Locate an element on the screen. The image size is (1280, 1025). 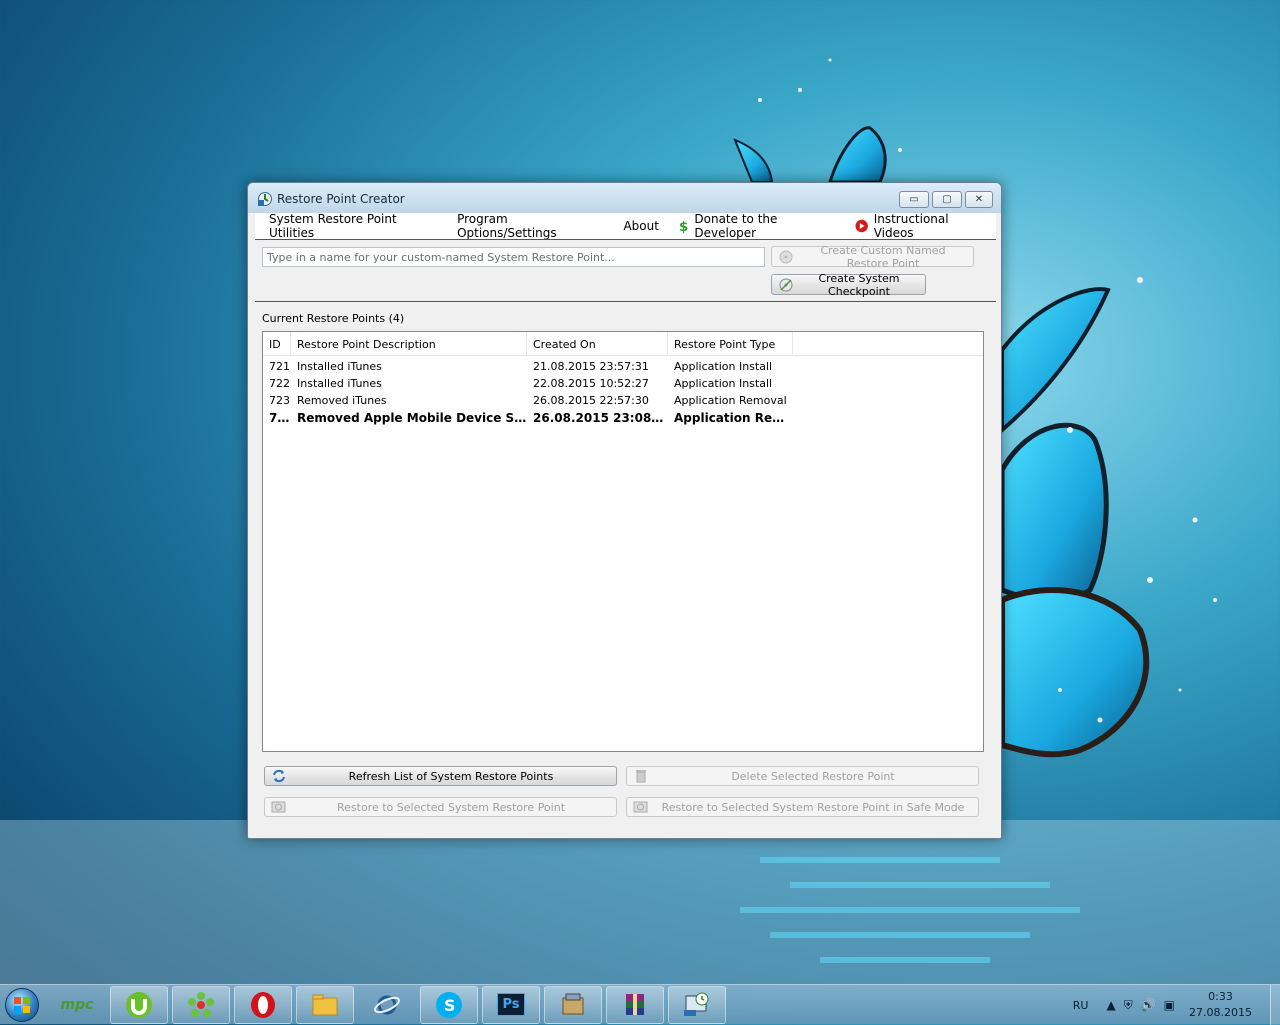
archive-icon is located at coordinates (573, 1003).